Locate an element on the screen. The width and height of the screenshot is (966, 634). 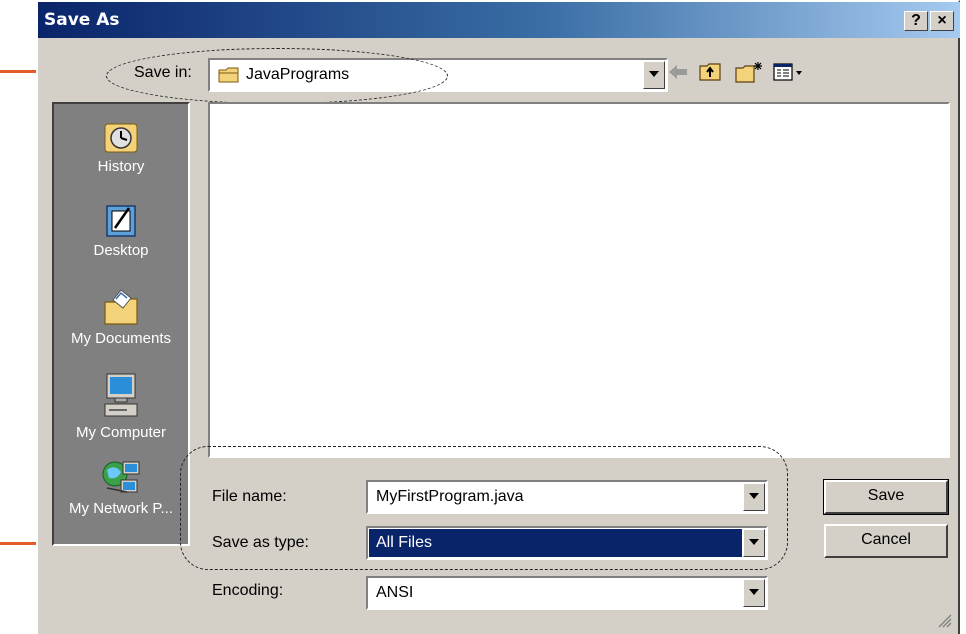
my-documents-icon is located at coordinates (121, 307).